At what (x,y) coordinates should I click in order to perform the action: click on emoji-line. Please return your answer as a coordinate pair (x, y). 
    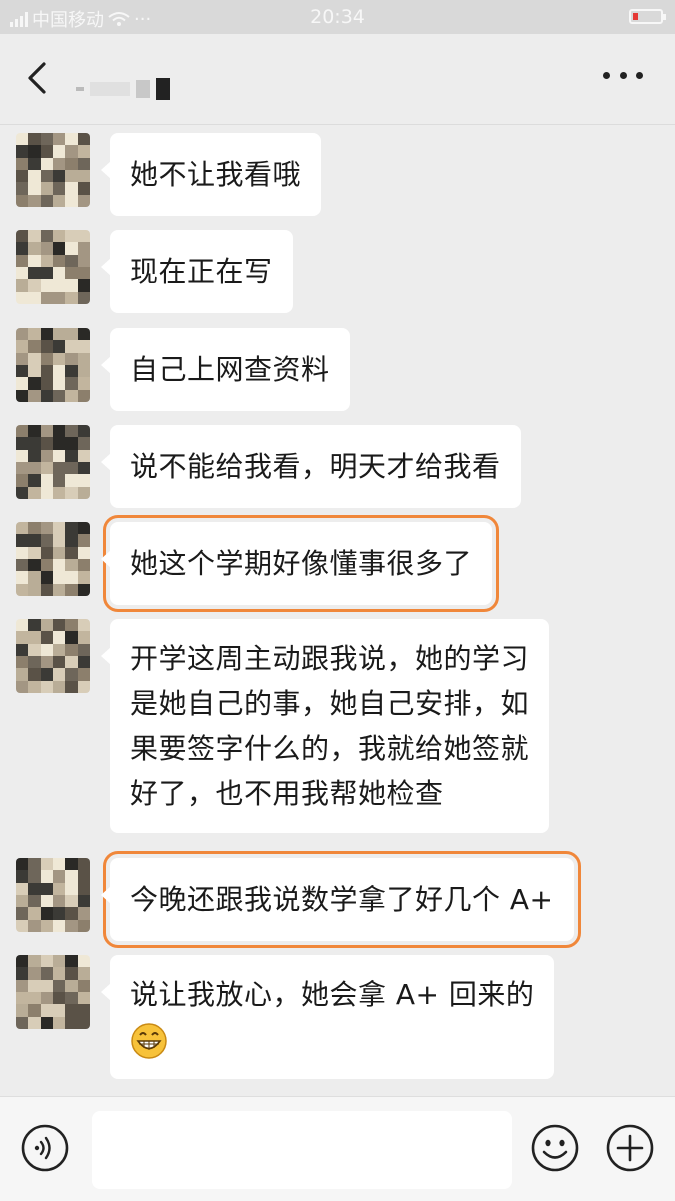
    Looking at the image, I should click on (332, 1039).